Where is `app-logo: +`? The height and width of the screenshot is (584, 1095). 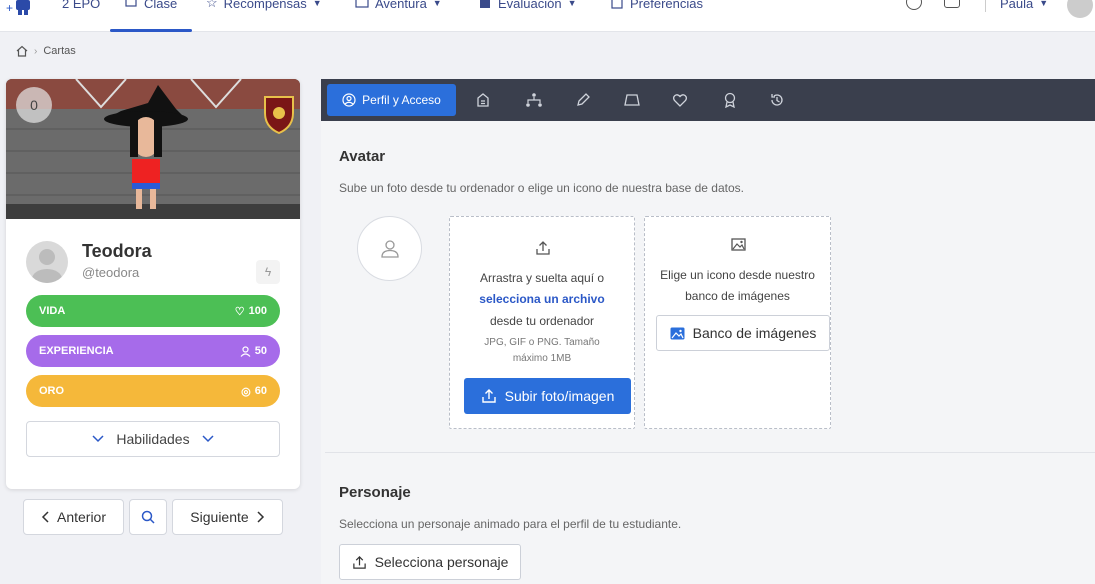 app-logo: + is located at coordinates (19, 9).